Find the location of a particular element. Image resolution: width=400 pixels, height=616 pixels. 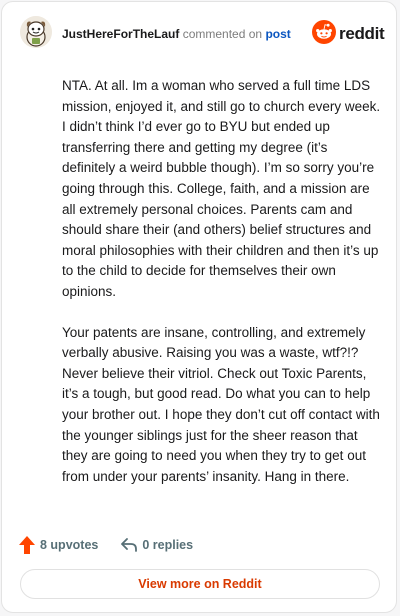

upvote-arrow-icon is located at coordinates (27, 545).